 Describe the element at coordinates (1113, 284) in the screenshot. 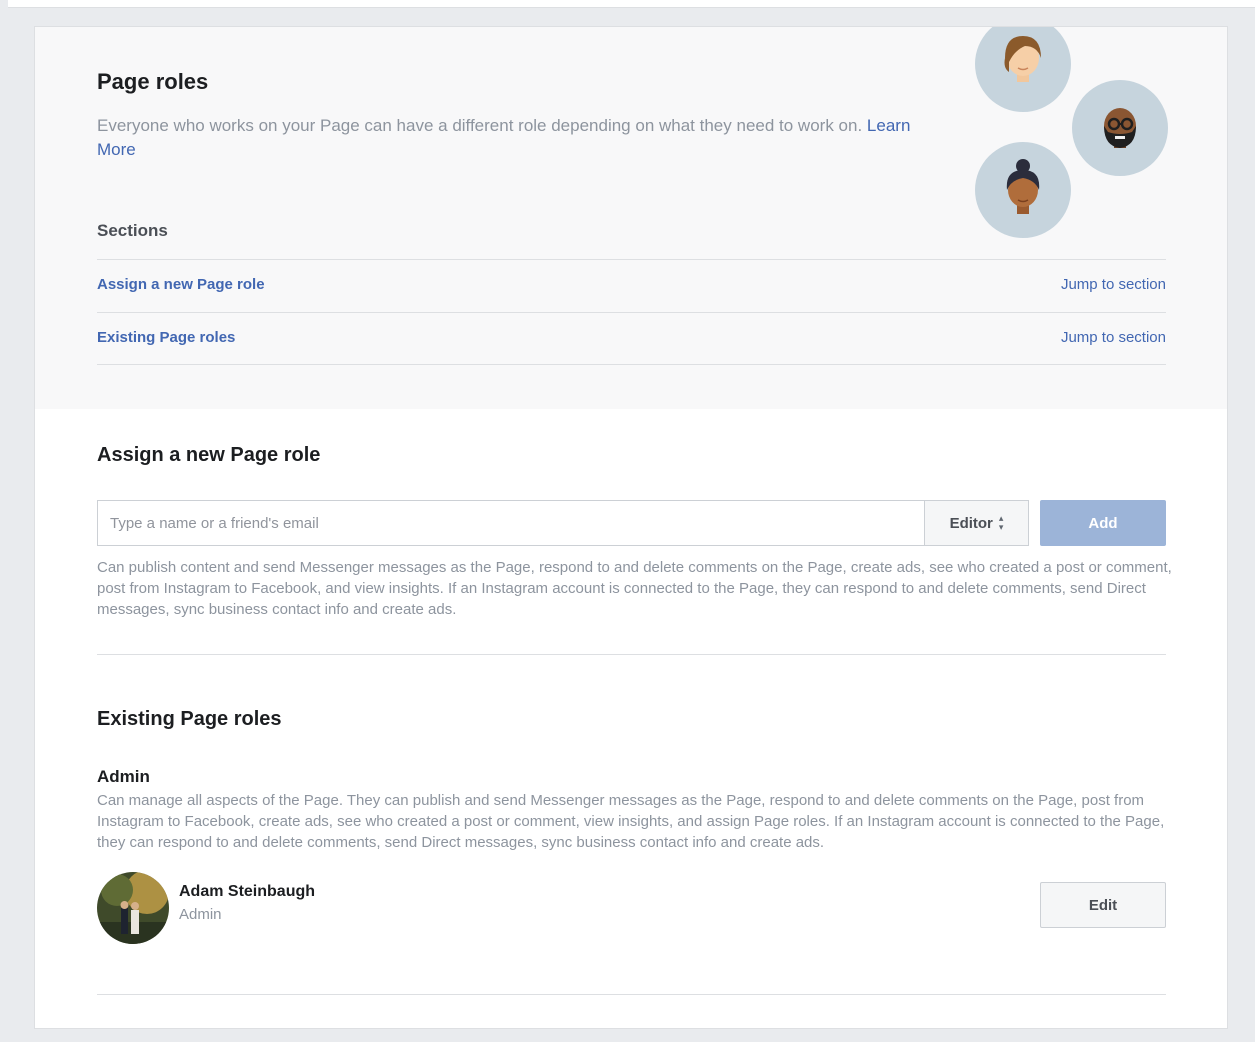

I see `jump-to-section-assign: Jump to section` at that location.